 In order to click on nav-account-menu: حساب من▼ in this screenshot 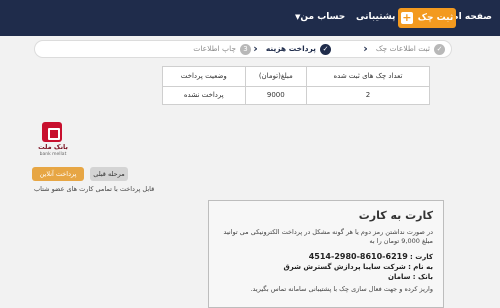, I will do `click(318, 17)`.